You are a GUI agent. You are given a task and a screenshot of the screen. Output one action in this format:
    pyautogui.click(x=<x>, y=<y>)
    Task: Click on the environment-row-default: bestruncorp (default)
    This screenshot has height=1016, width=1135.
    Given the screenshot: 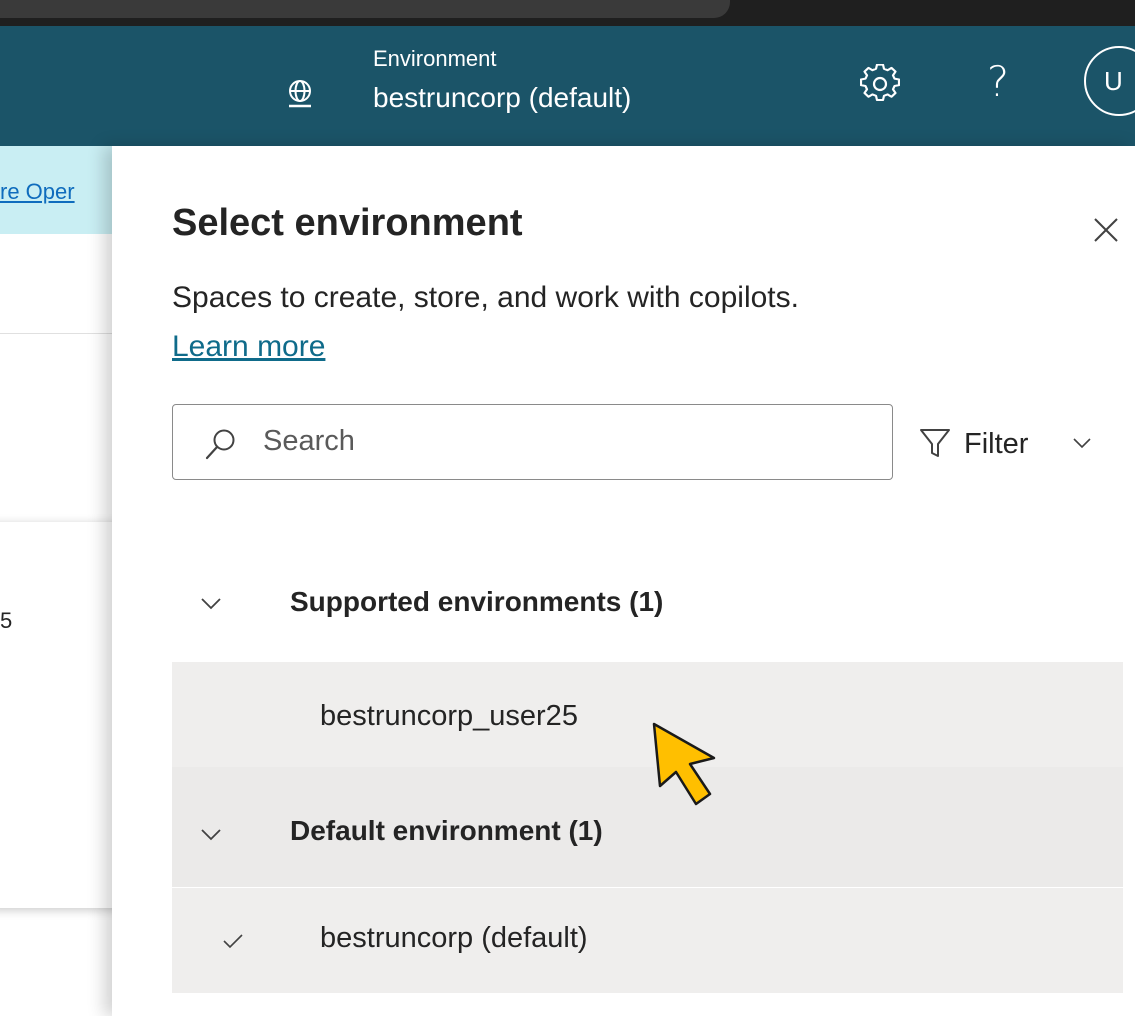 What is the action you would take?
    pyautogui.click(x=647, y=940)
    